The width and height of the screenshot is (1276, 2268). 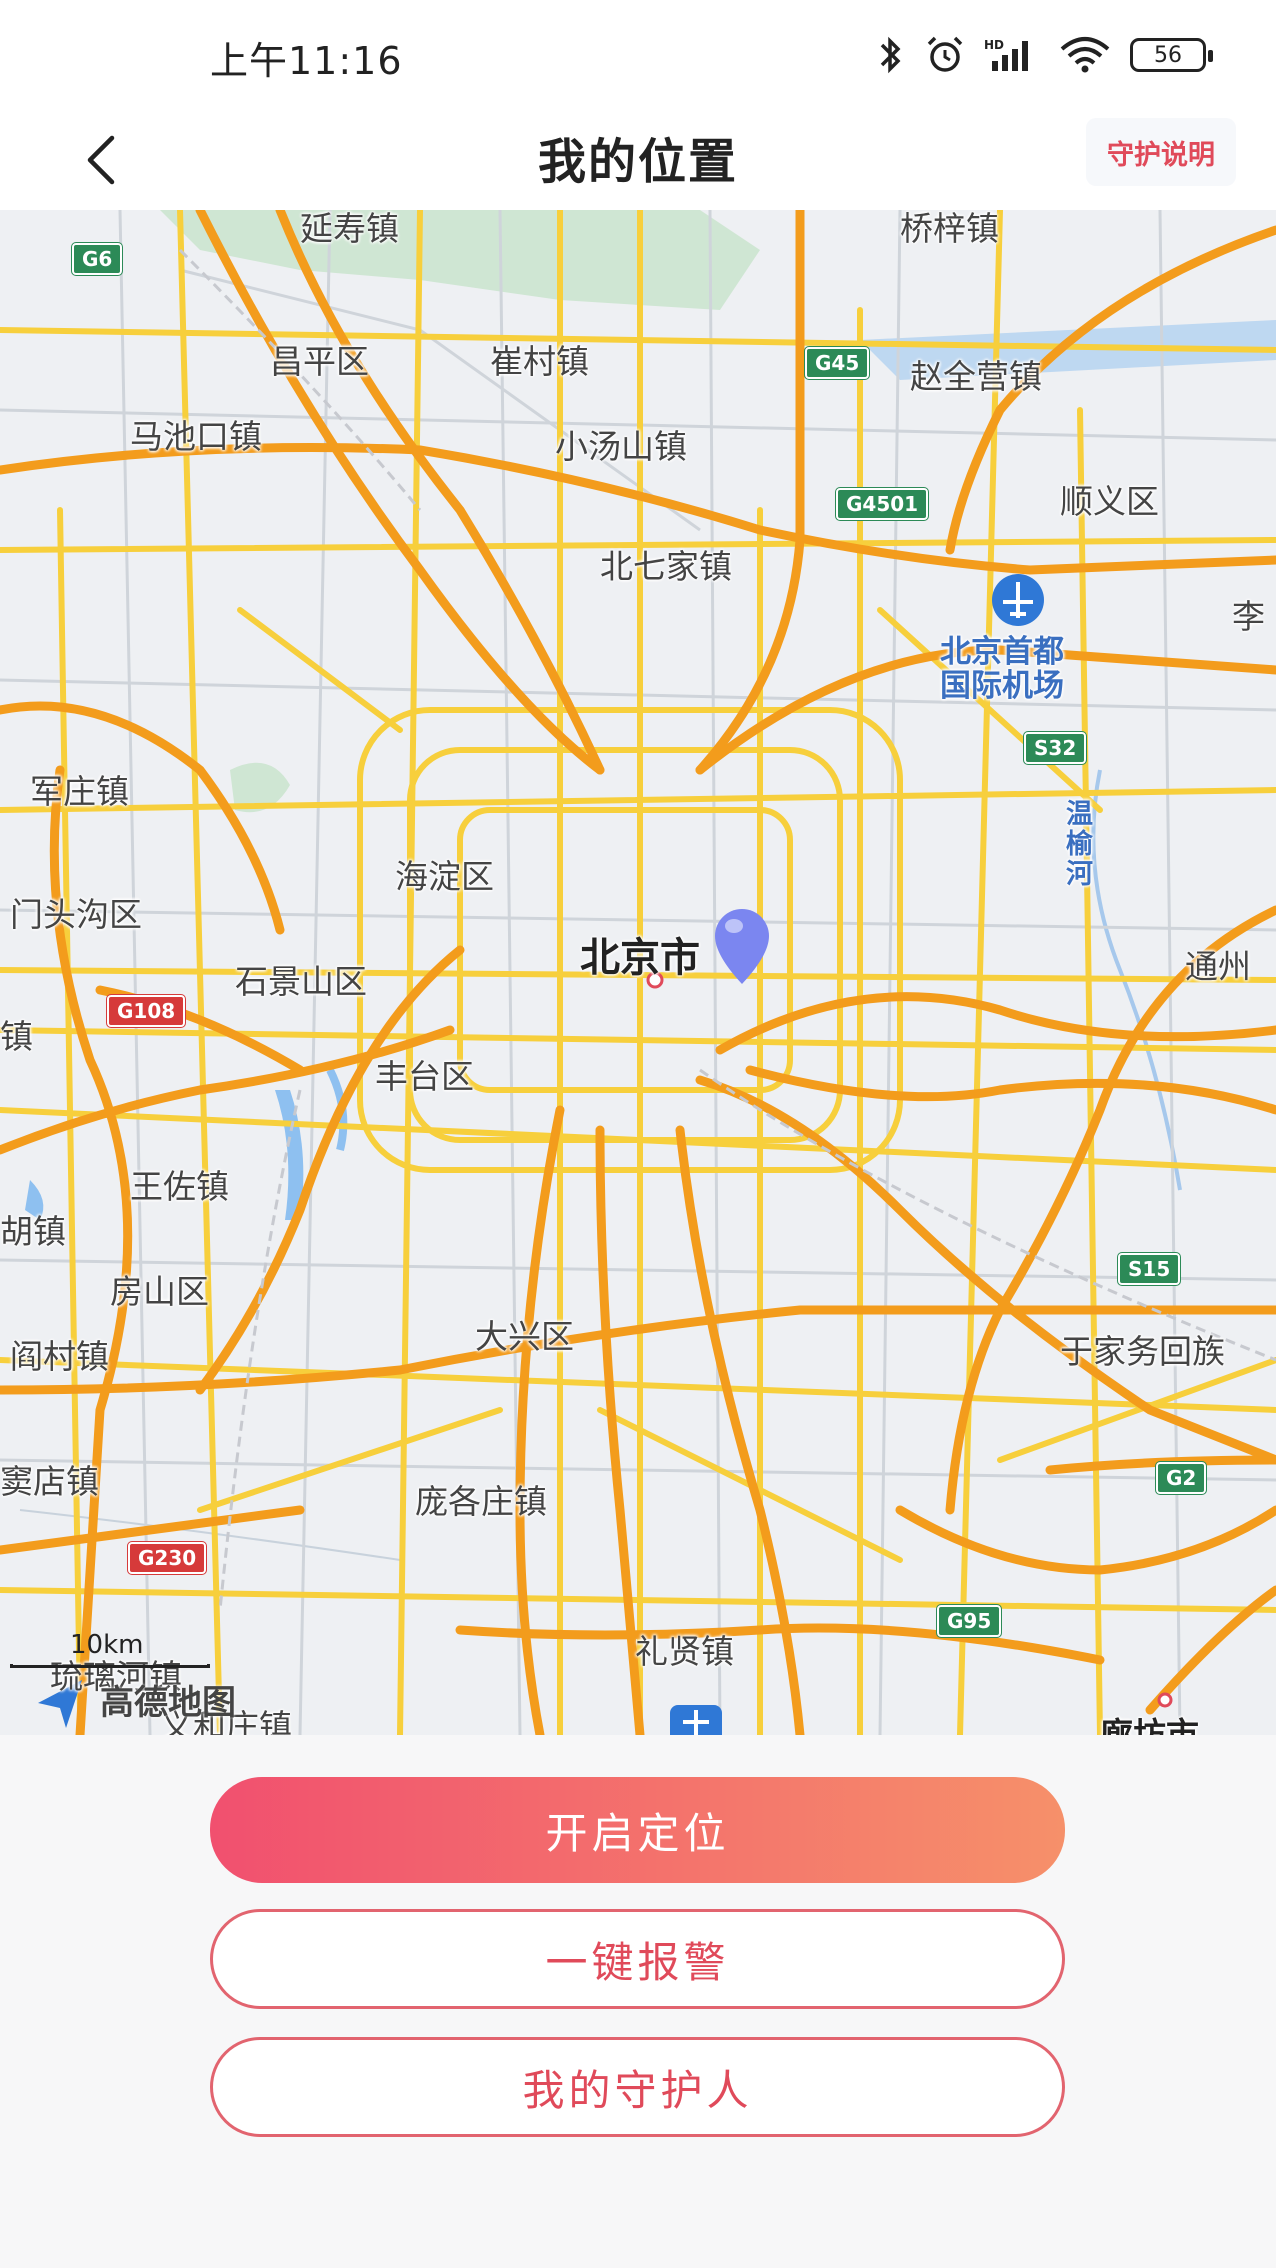 I want to click on map-label: 通州, so click(x=1218, y=966).